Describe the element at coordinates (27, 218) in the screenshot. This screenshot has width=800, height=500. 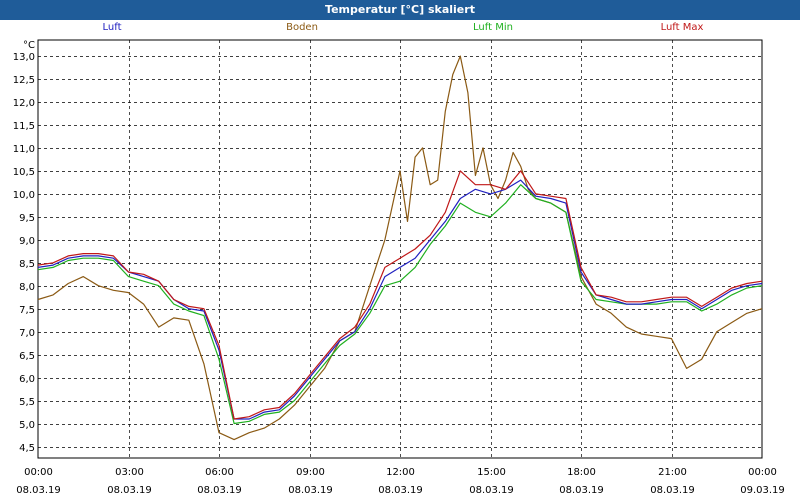
I see `y-tick-label: 9,5` at that location.